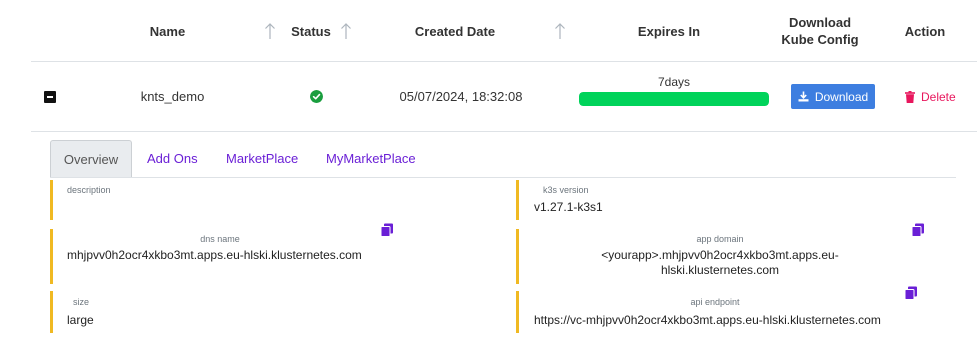 This screenshot has height=340, width=977. Describe the element at coordinates (316, 96) in the screenshot. I see `status-check-circle-icon` at that location.